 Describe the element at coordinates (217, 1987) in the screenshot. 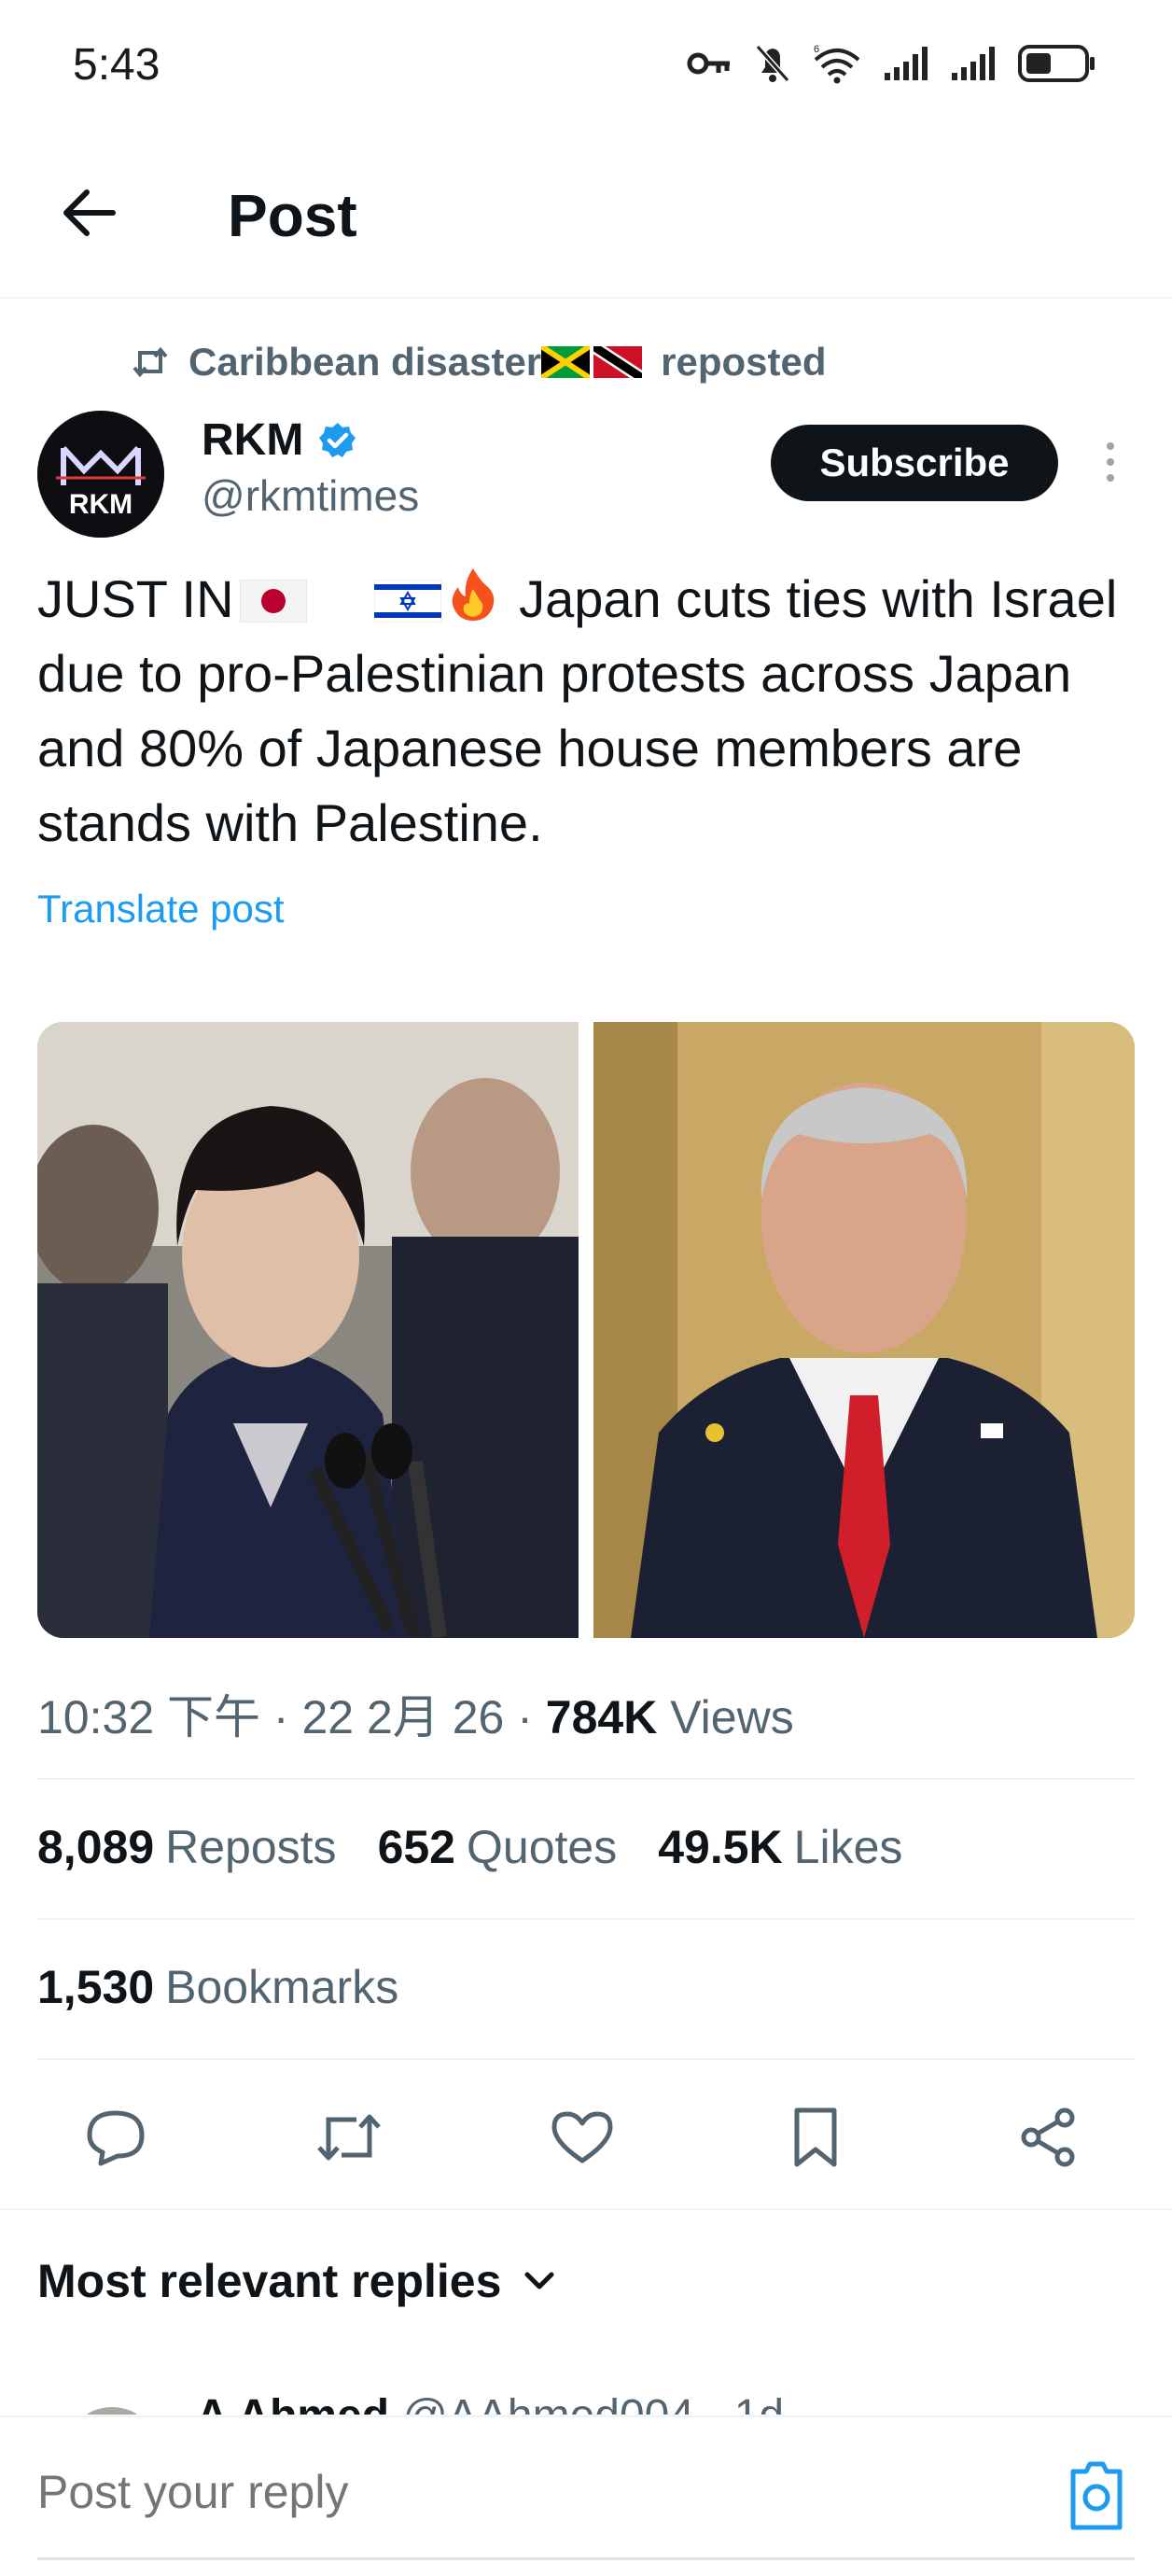

I see `bookmarks-stat: 1,530 Bookmarks` at that location.